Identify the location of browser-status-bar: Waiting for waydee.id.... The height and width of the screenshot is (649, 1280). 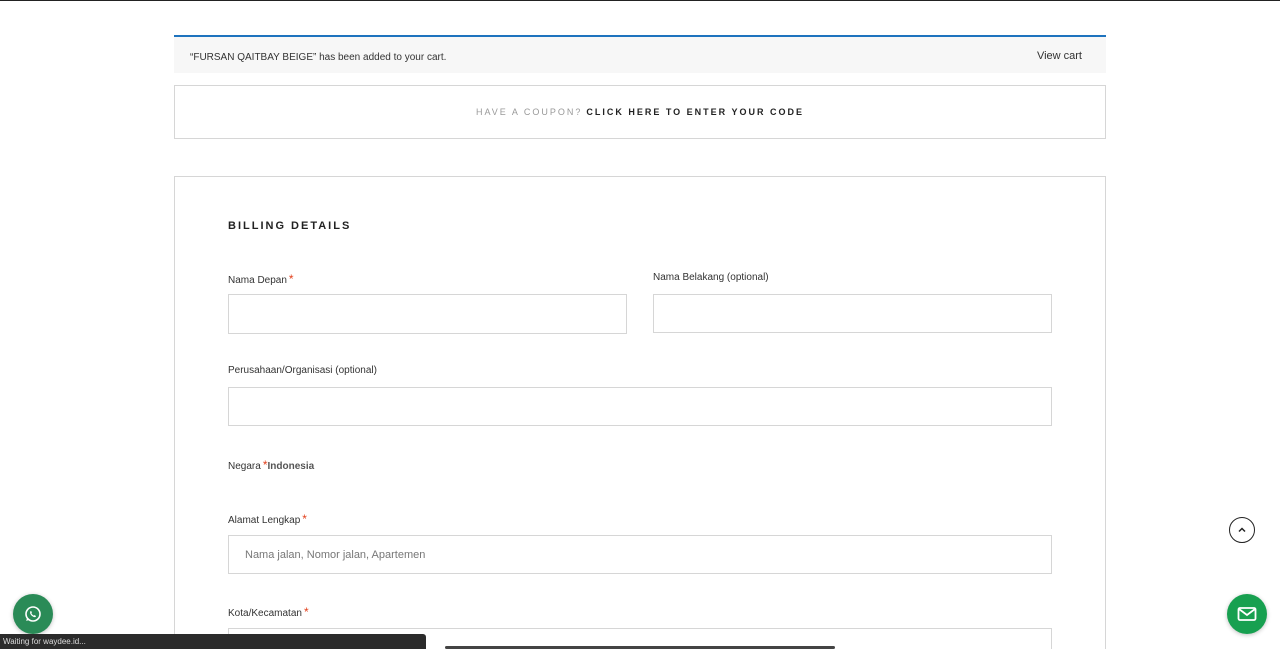
(213, 641).